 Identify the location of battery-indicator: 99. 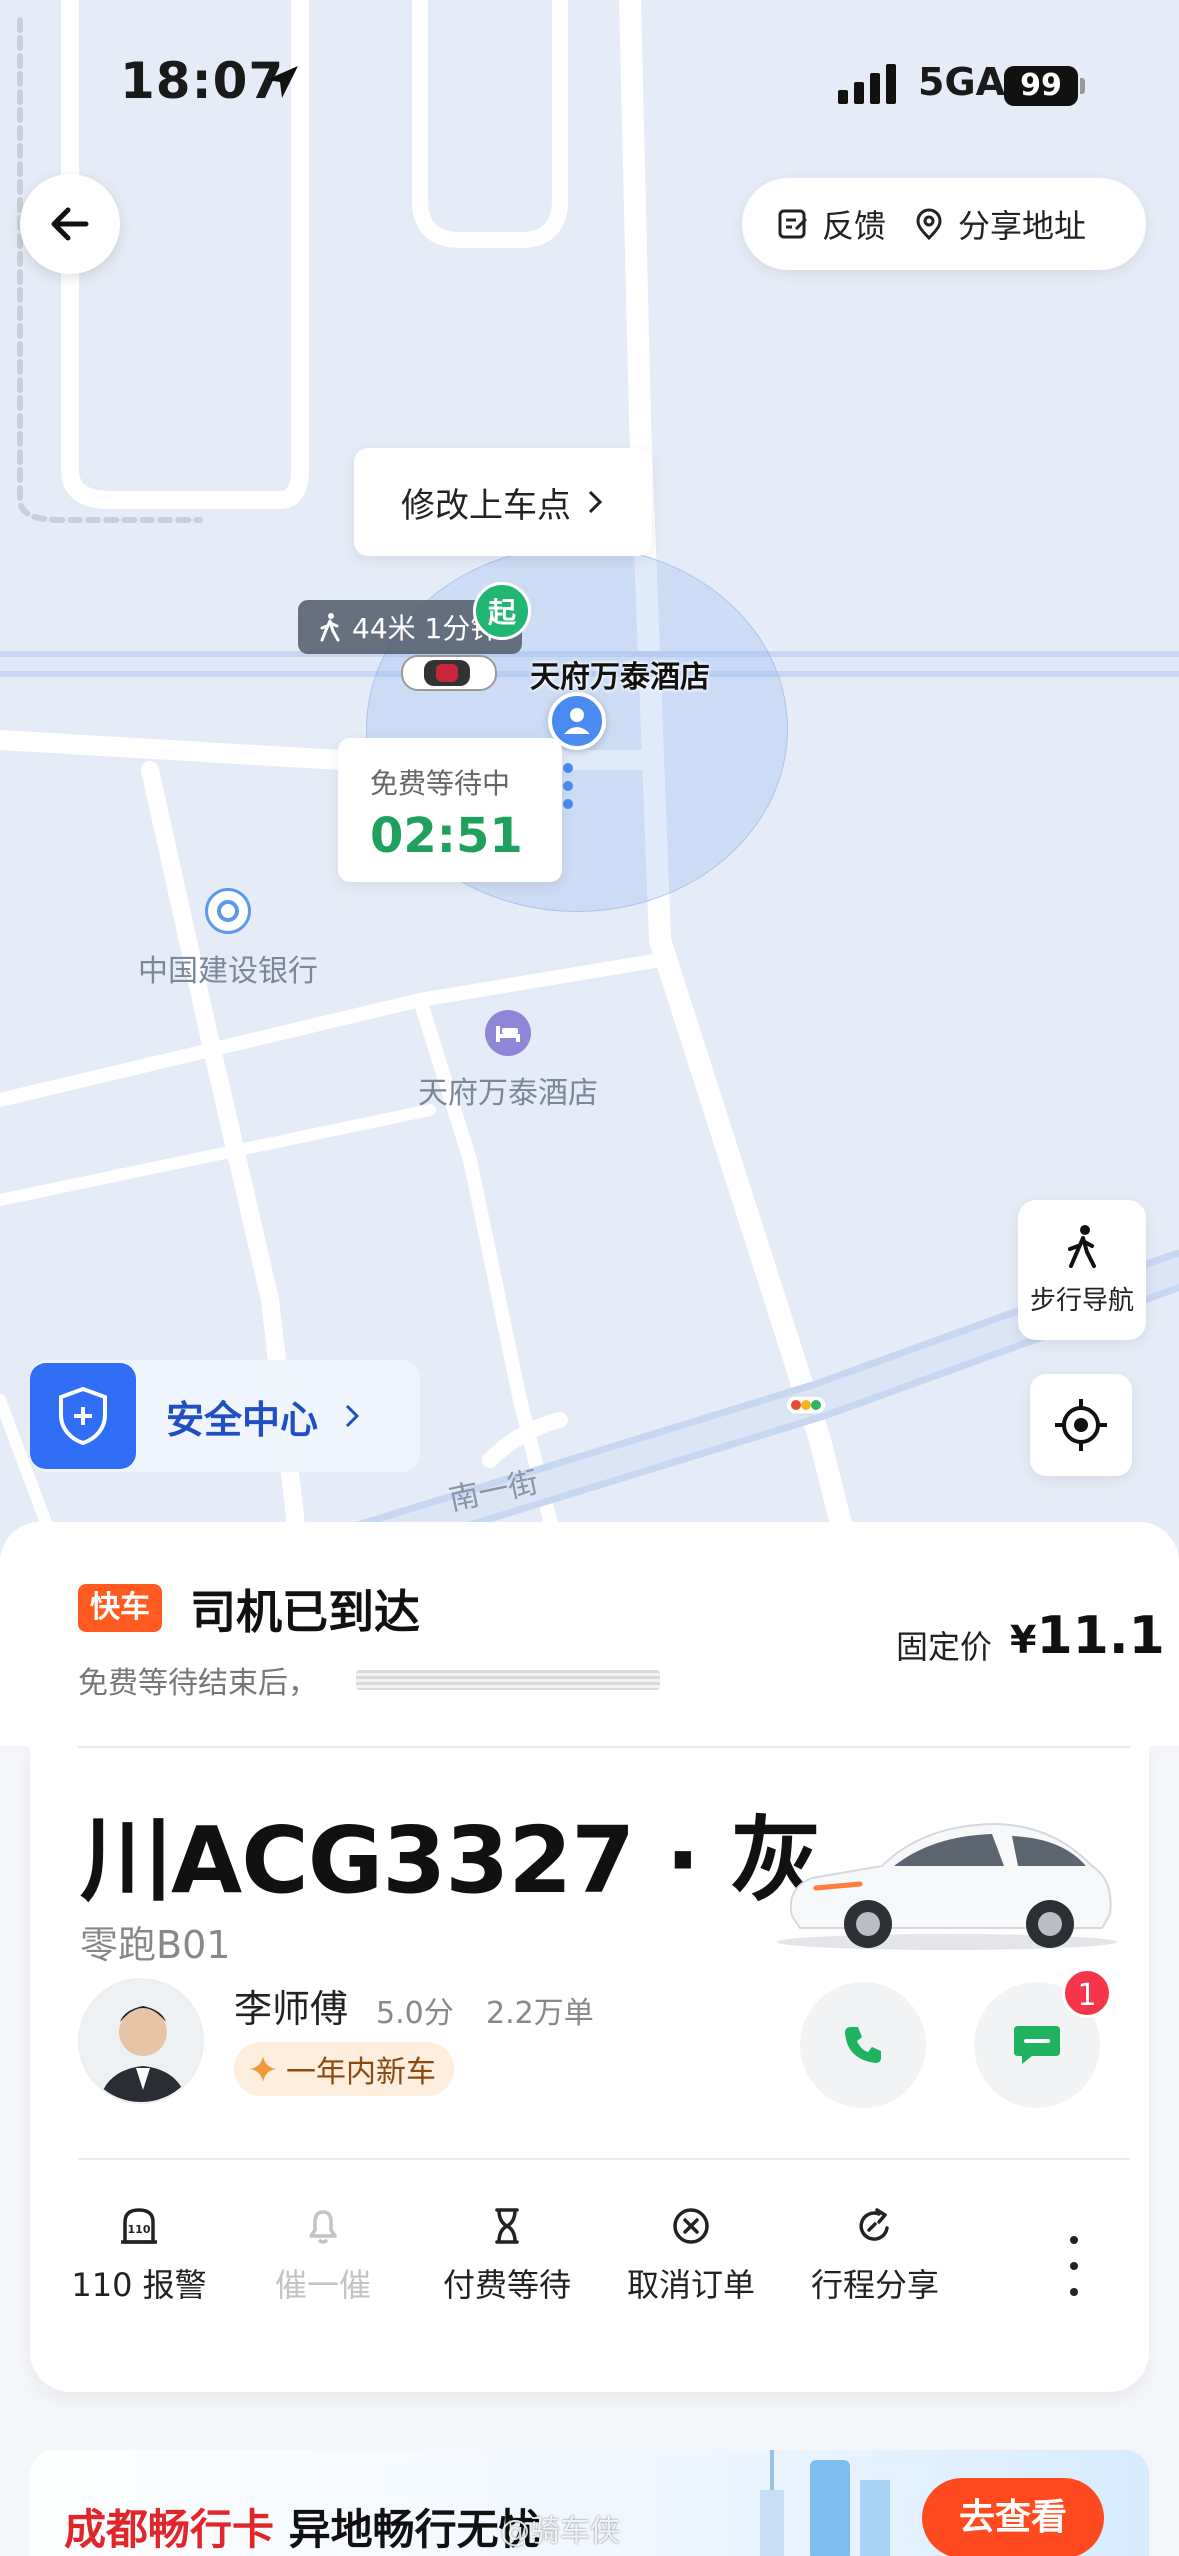
(1041, 86).